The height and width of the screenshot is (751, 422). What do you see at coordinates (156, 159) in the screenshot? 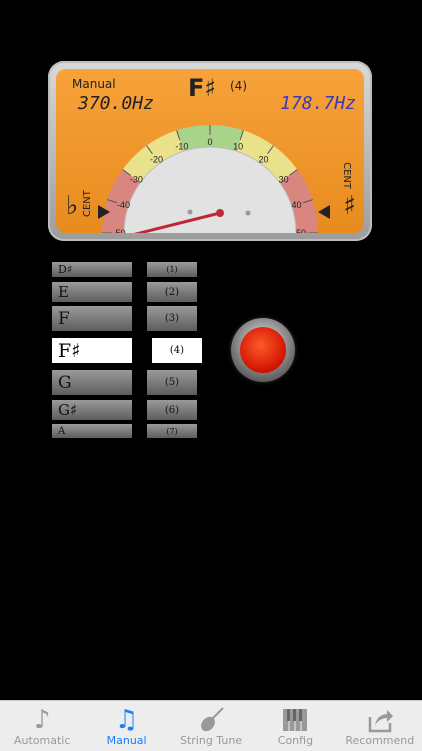
I see `gauge-tick-label: -20` at bounding box center [156, 159].